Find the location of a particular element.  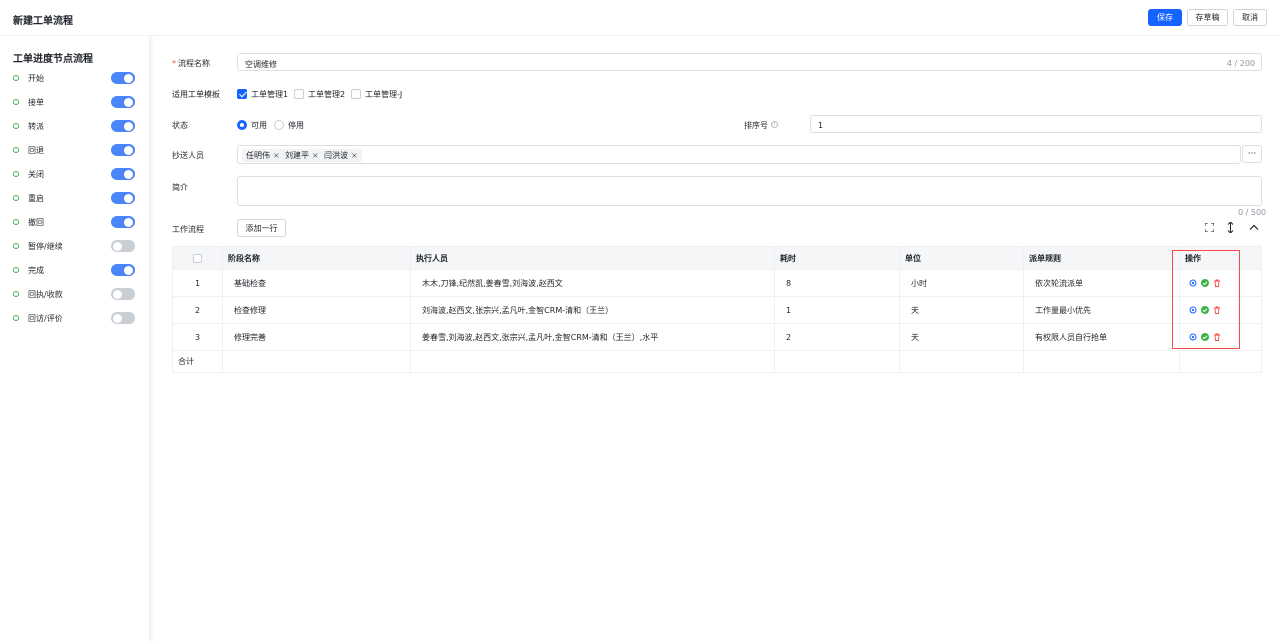

cc-tag: 刘建平 × is located at coordinates (302, 155).